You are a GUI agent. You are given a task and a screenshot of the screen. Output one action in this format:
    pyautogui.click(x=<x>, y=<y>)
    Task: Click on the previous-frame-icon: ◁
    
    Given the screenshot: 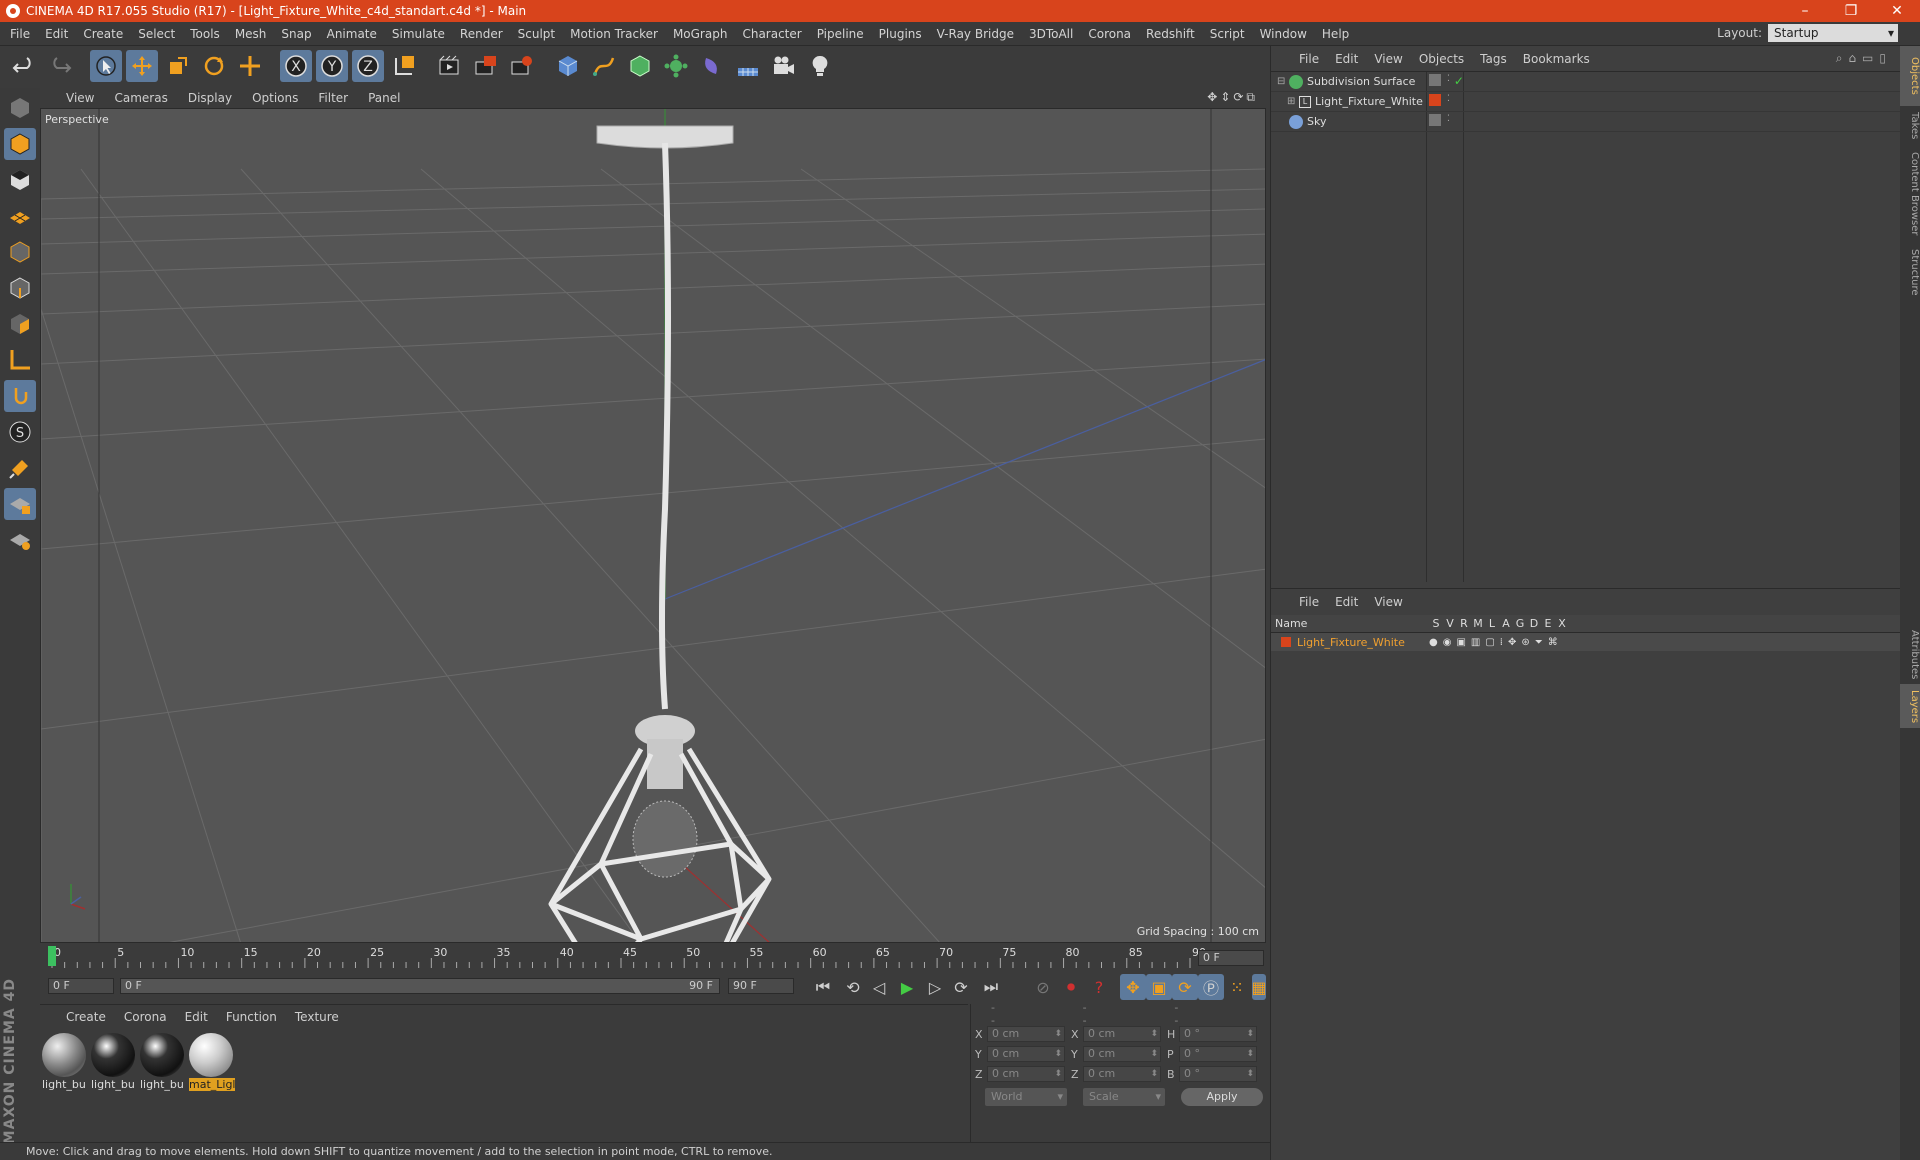 What is the action you would take?
    pyautogui.click(x=879, y=987)
    